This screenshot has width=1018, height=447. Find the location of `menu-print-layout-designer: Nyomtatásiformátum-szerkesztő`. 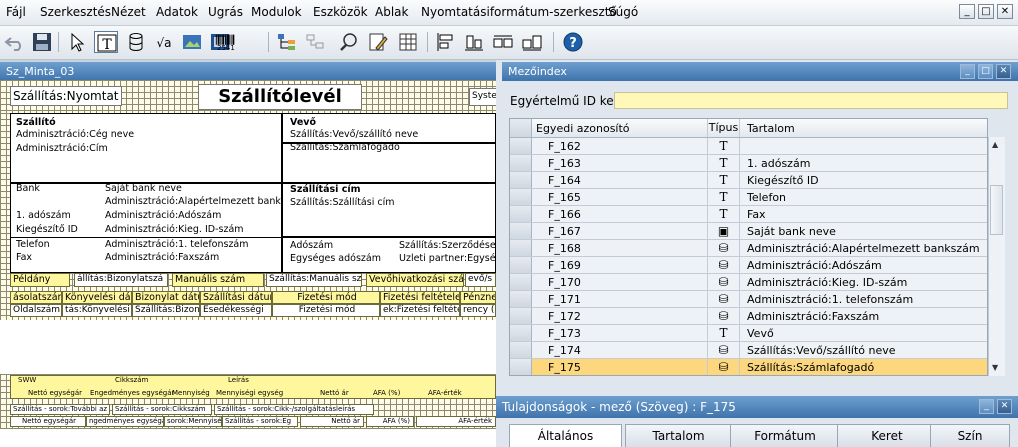

menu-print-layout-designer: Nyomtatásiformátum-szerkesztő is located at coordinates (519, 12).